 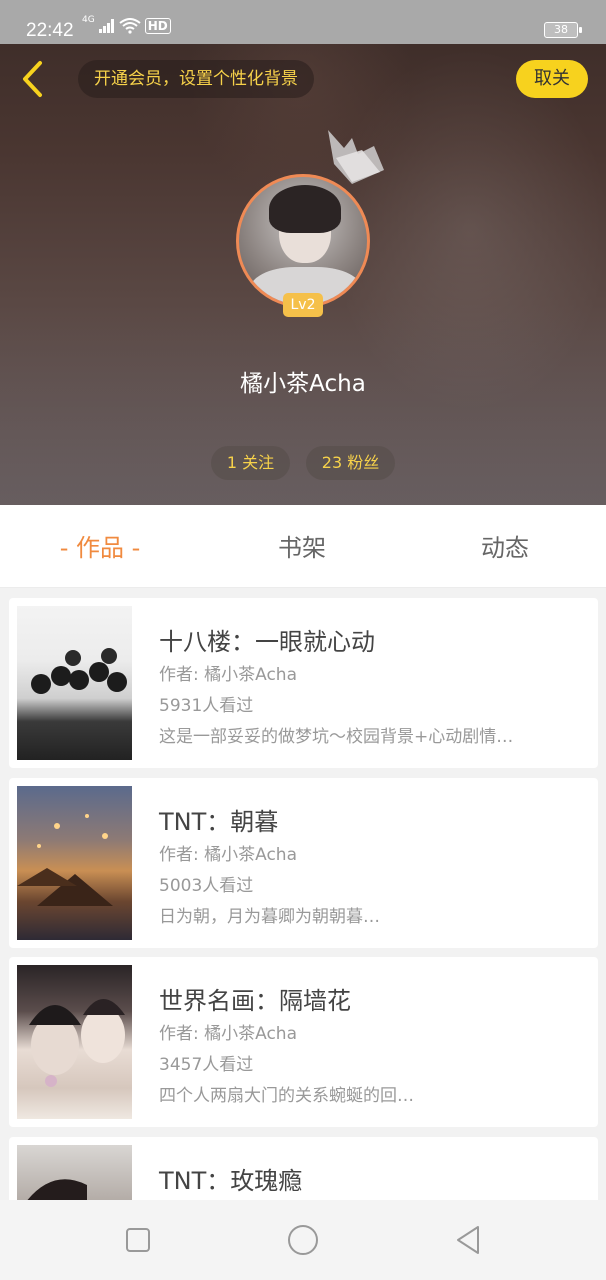 What do you see at coordinates (219, 822) in the screenshot?
I see `work-title: TNT：朝暮` at bounding box center [219, 822].